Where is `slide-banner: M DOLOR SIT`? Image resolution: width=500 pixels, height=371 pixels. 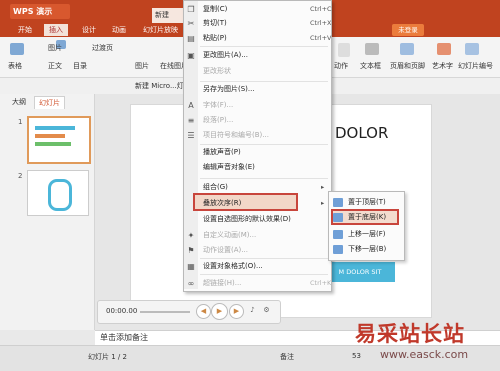
slide-banner: M DOLOR SIT is located at coordinates (360, 272).